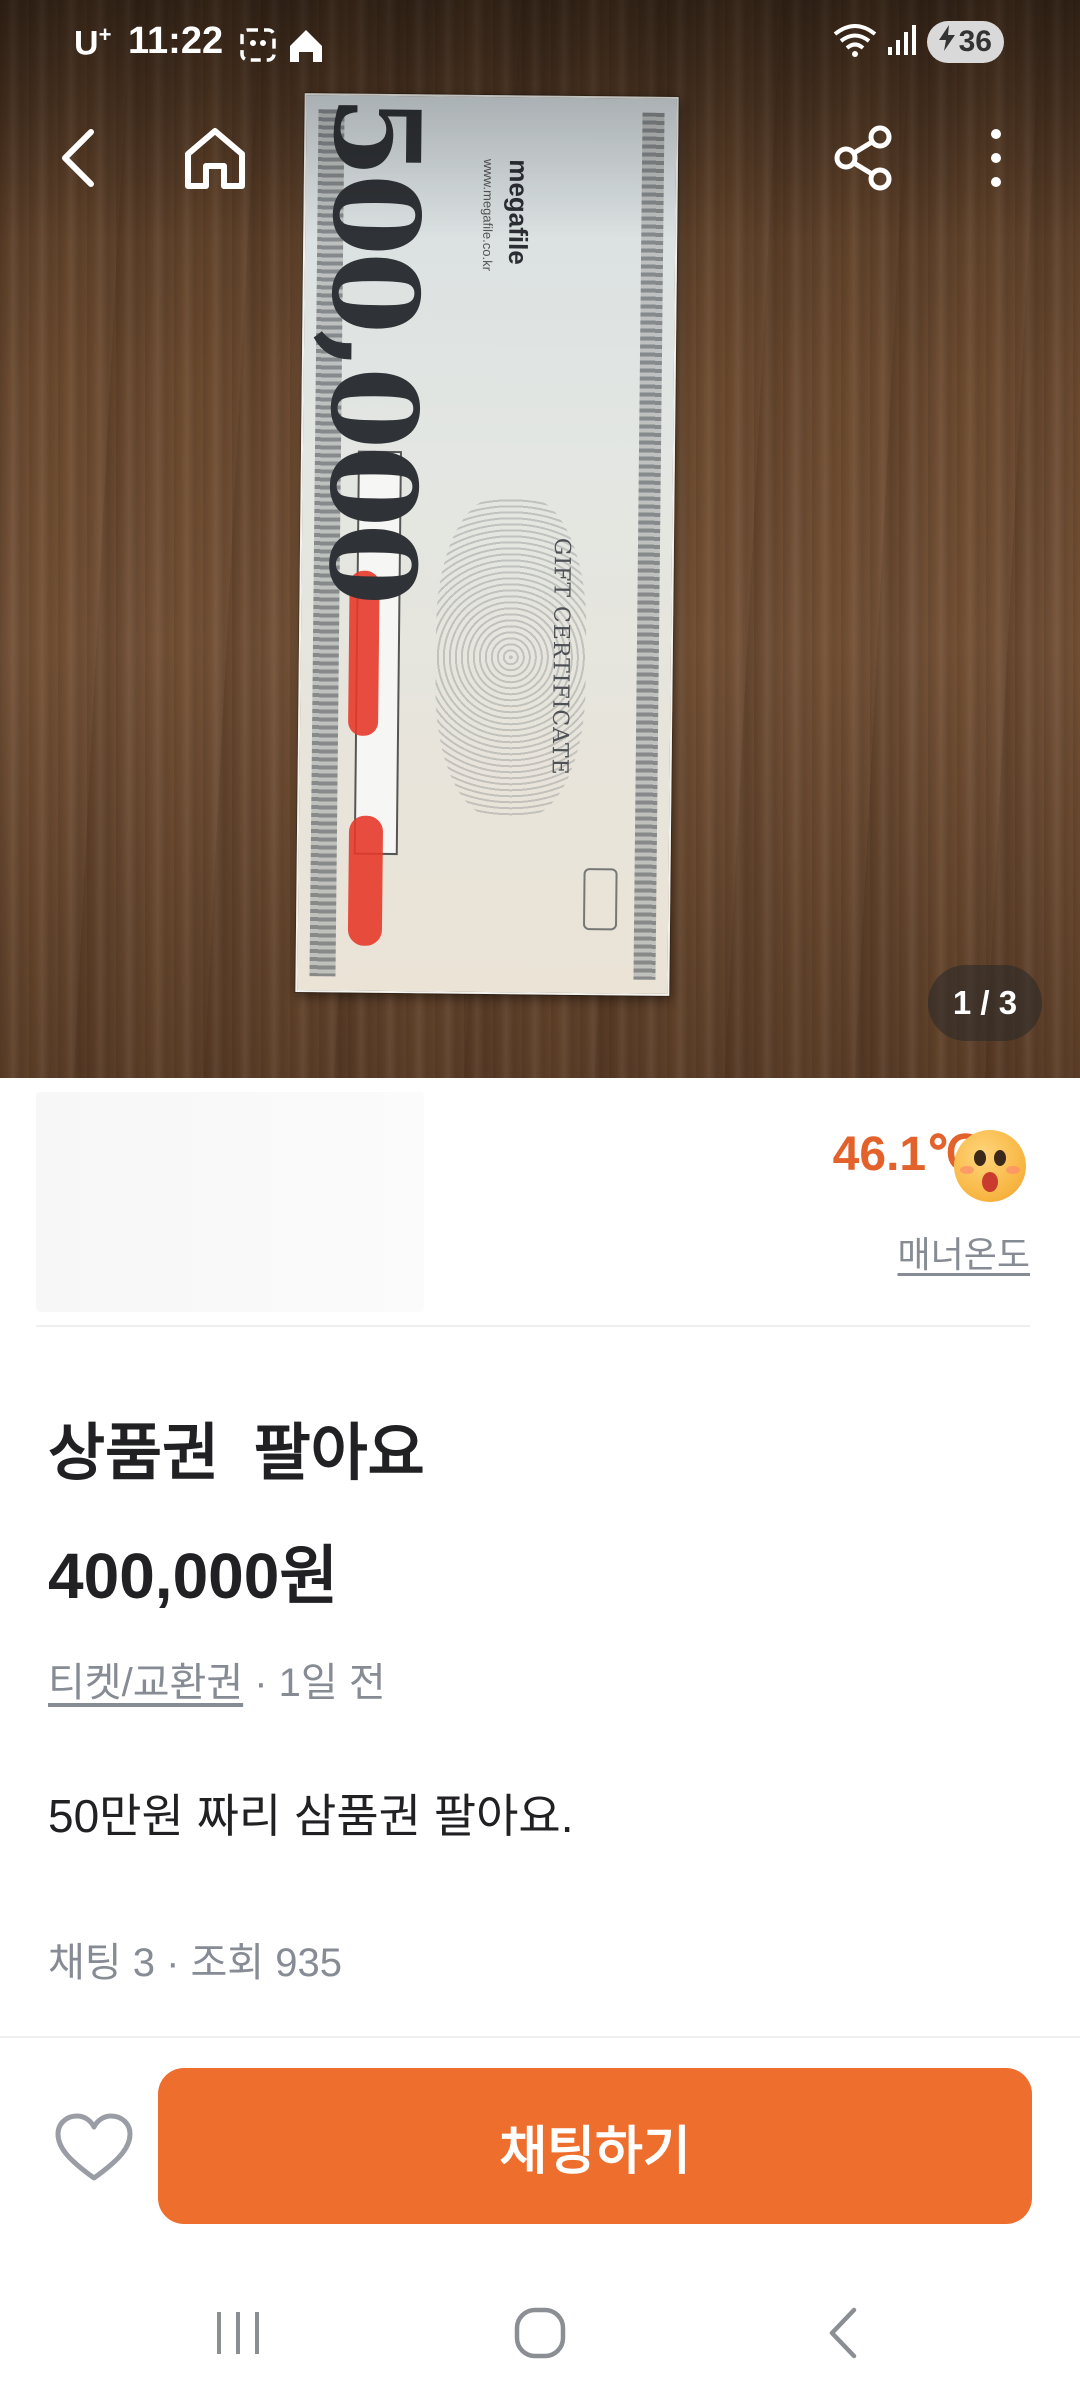 This screenshot has width=1080, height=2400. I want to click on back-nav-button, so click(844, 2335).